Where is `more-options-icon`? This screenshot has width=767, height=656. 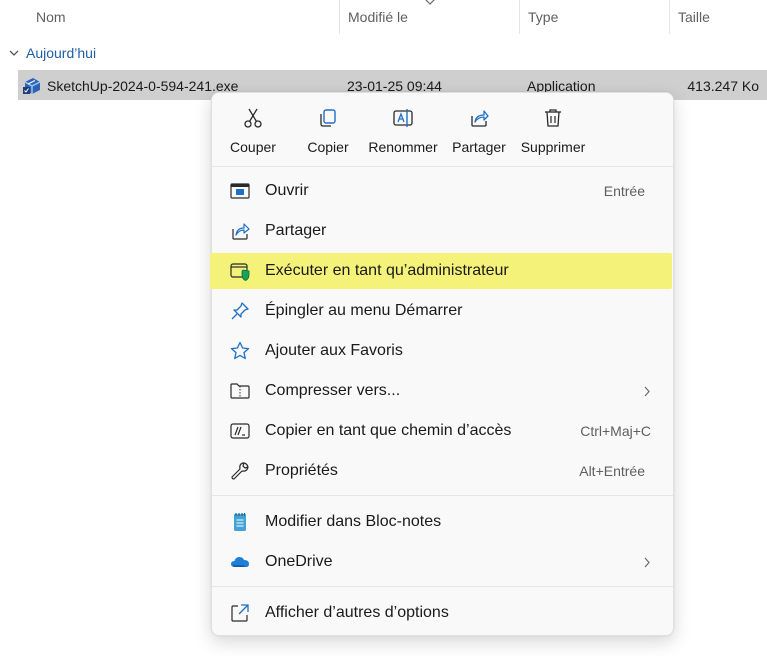
more-options-icon is located at coordinates (240, 613).